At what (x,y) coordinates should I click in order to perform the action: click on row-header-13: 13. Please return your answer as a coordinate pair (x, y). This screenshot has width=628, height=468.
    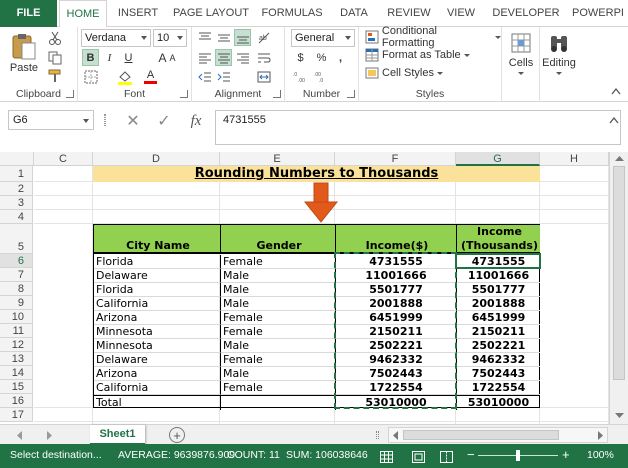
    Looking at the image, I should click on (16, 359).